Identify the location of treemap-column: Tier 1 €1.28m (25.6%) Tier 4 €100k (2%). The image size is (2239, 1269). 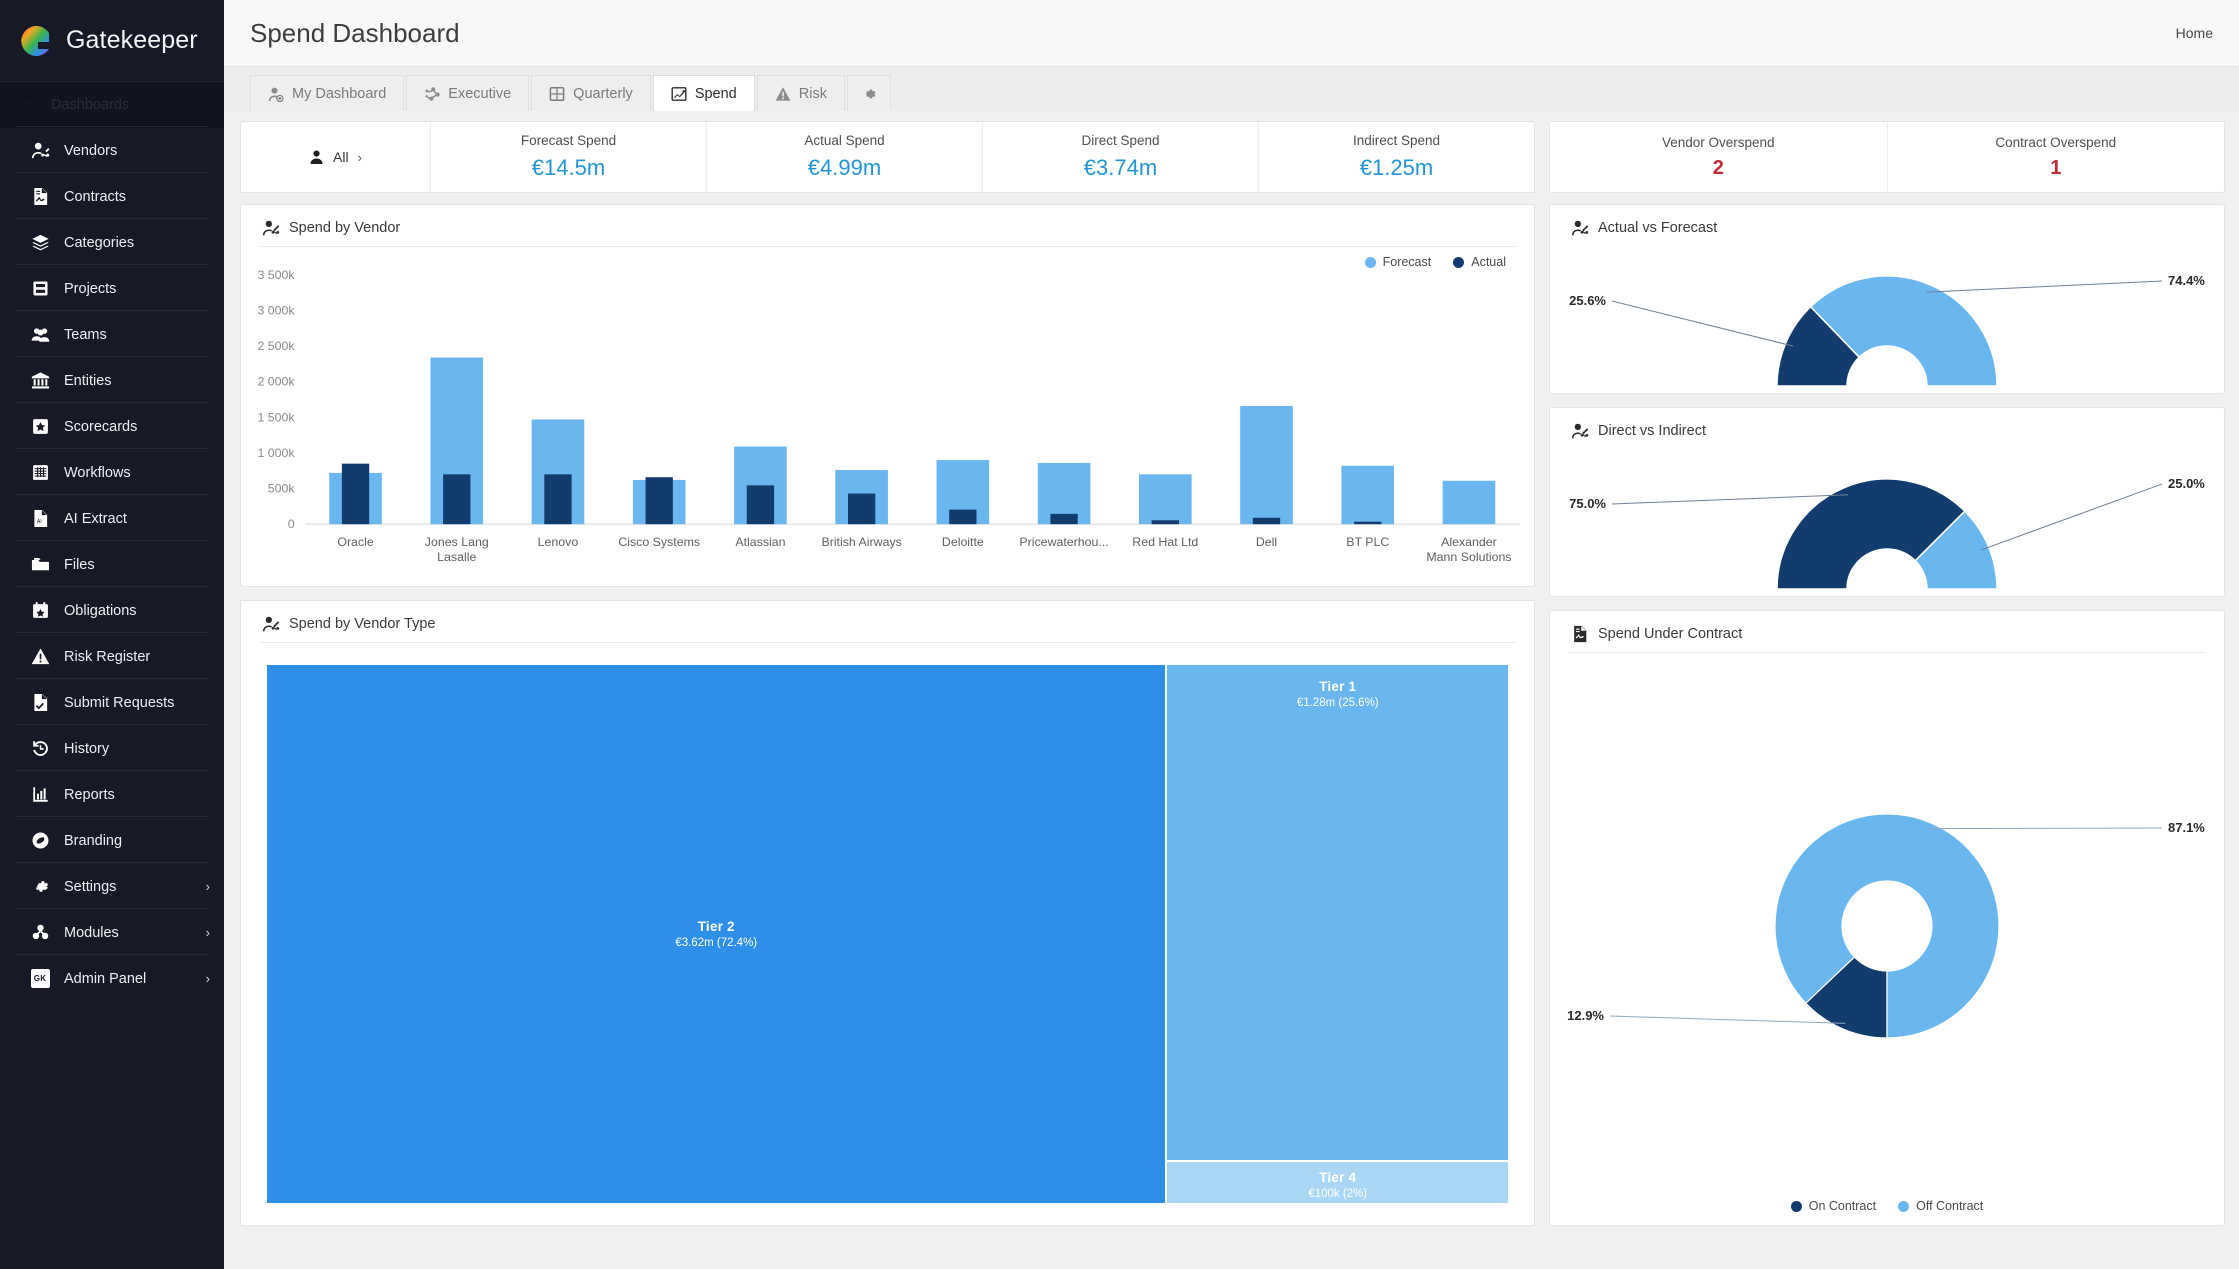
(1337, 934).